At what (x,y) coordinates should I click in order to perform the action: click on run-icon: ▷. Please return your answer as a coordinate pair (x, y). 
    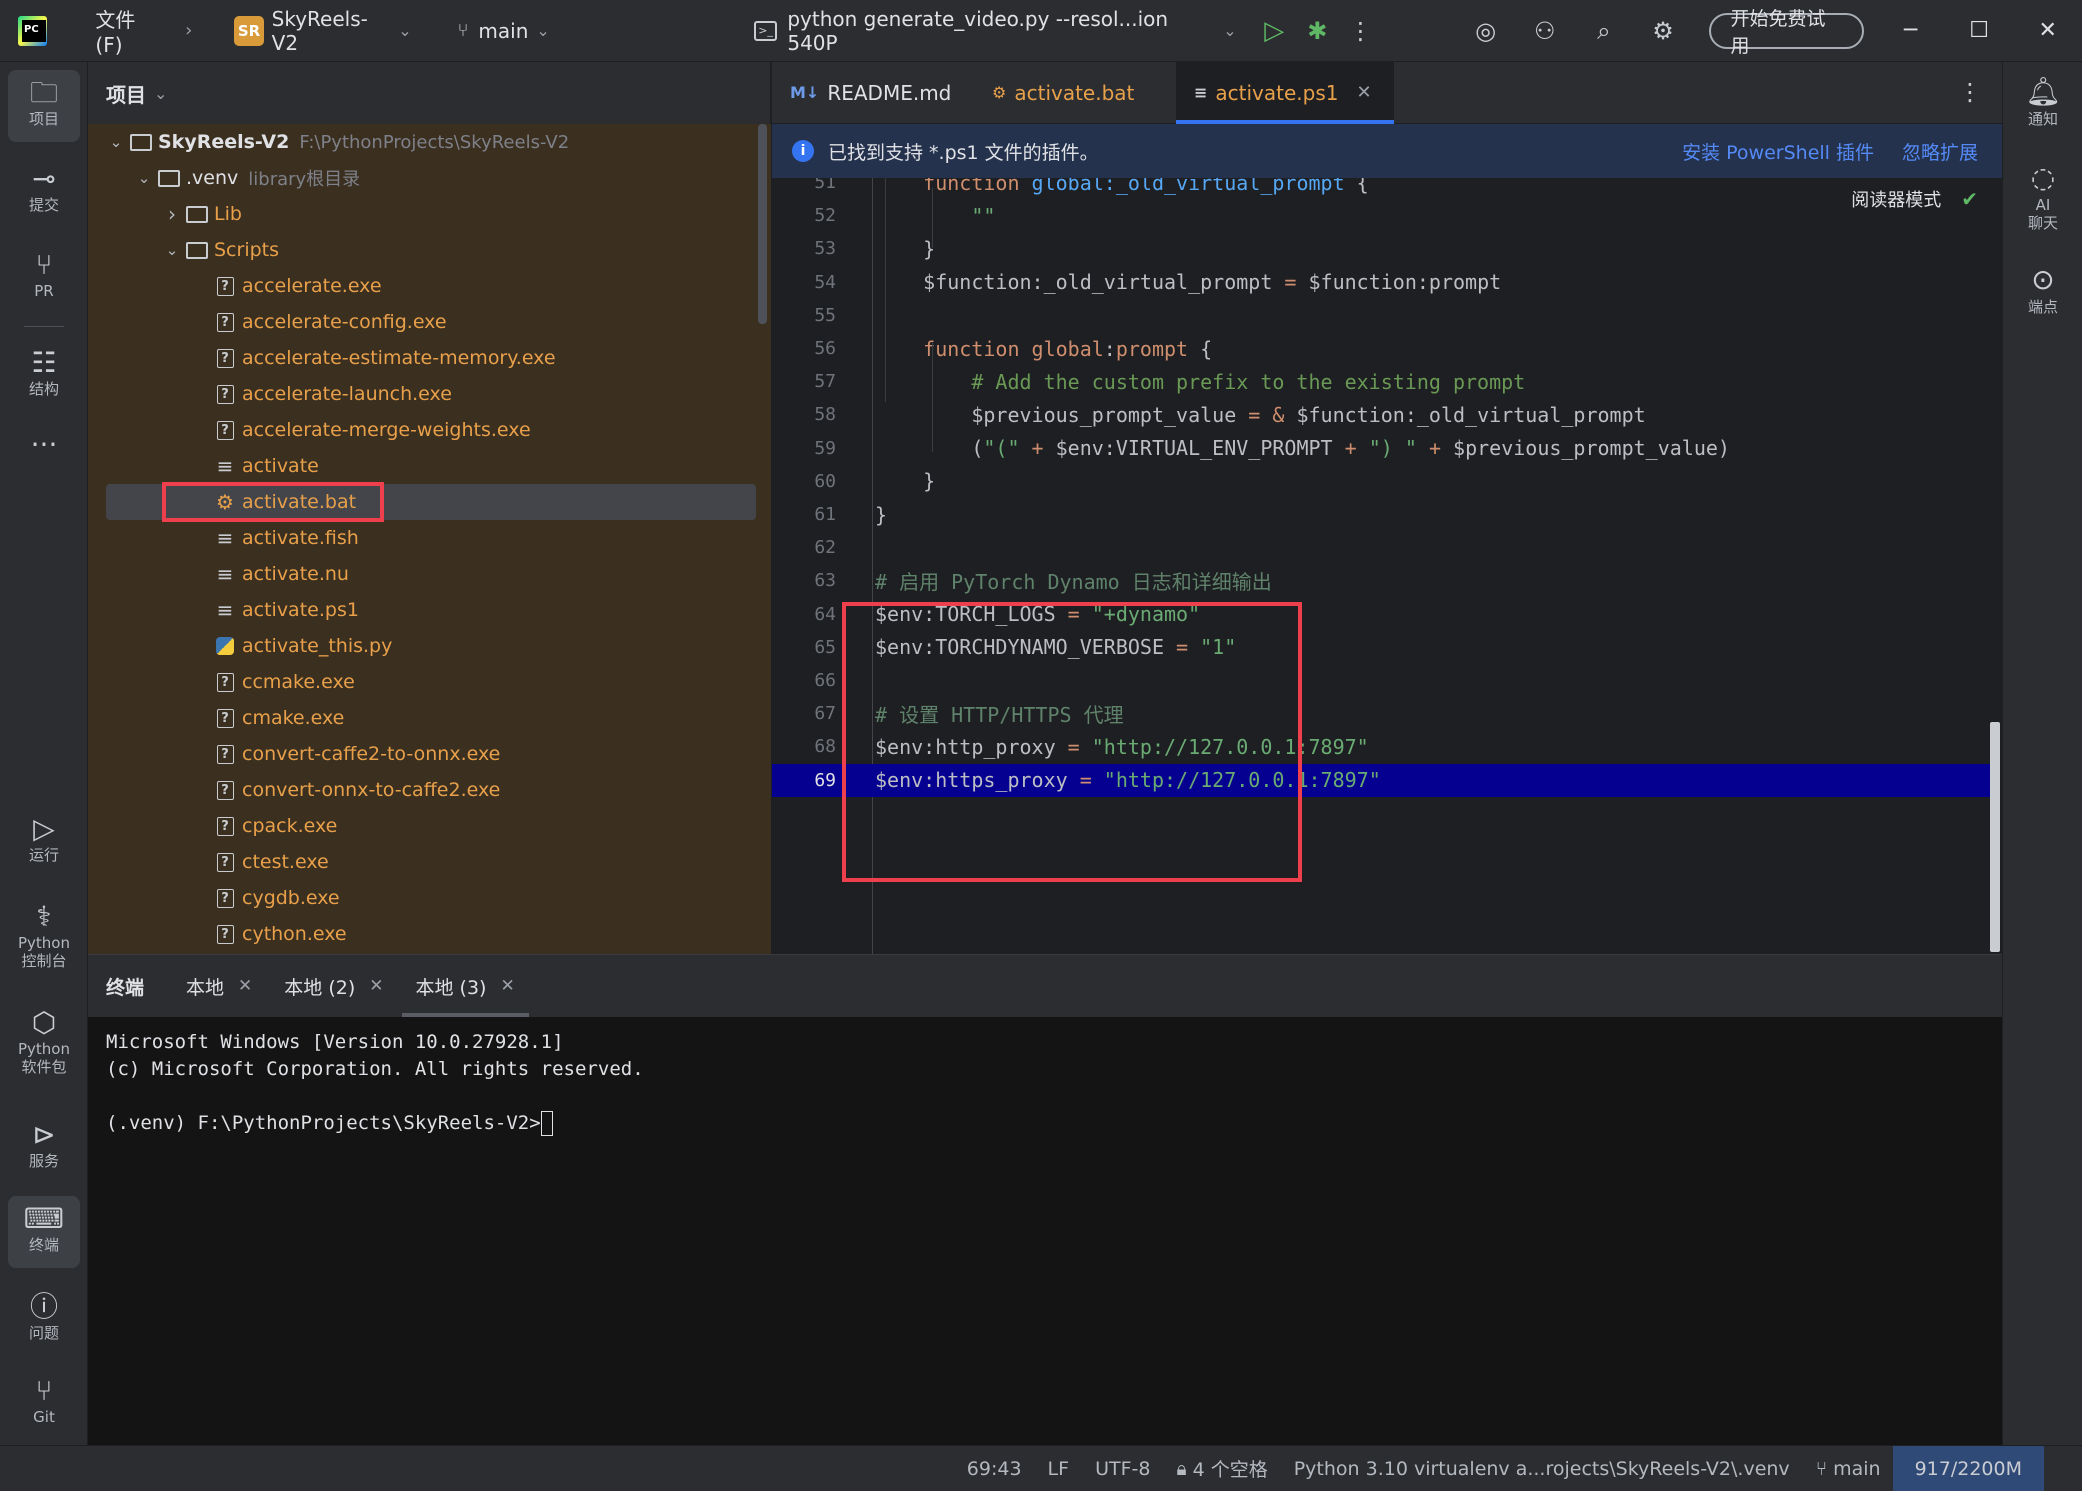
    Looking at the image, I should click on (1274, 31).